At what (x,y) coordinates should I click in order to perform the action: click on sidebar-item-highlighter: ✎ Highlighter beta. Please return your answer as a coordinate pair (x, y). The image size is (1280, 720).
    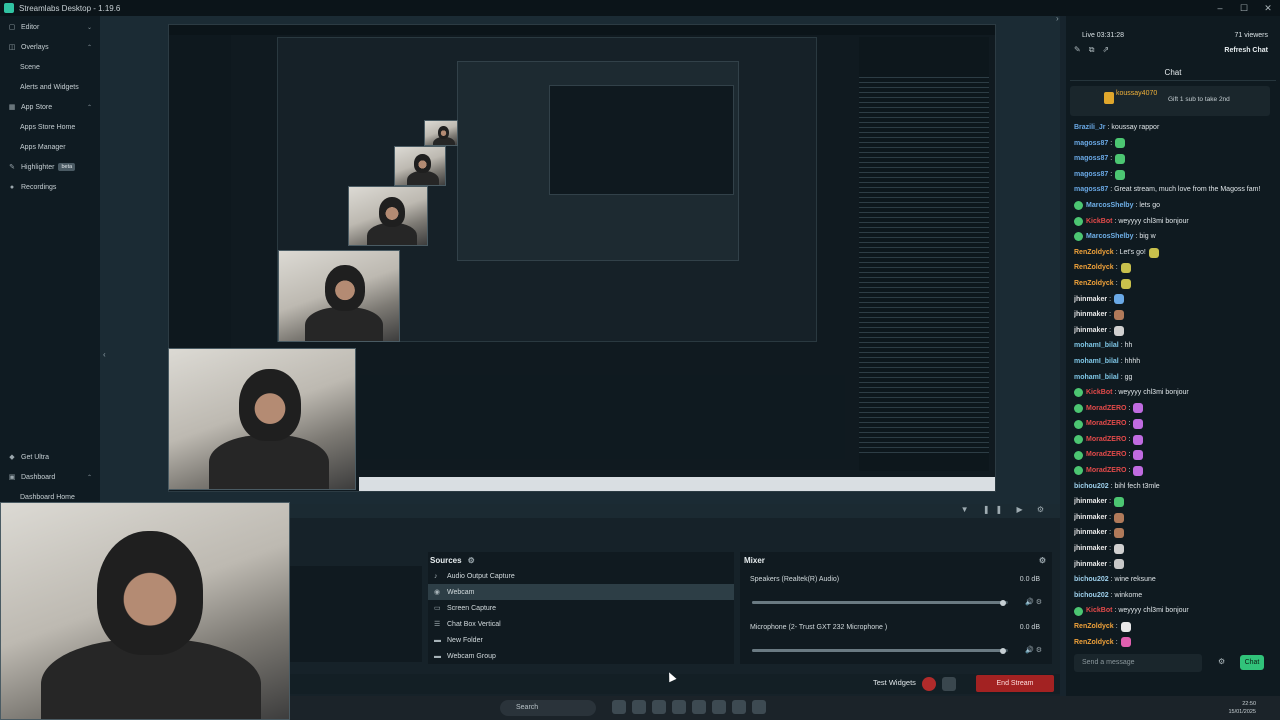
    Looking at the image, I should click on (50, 167).